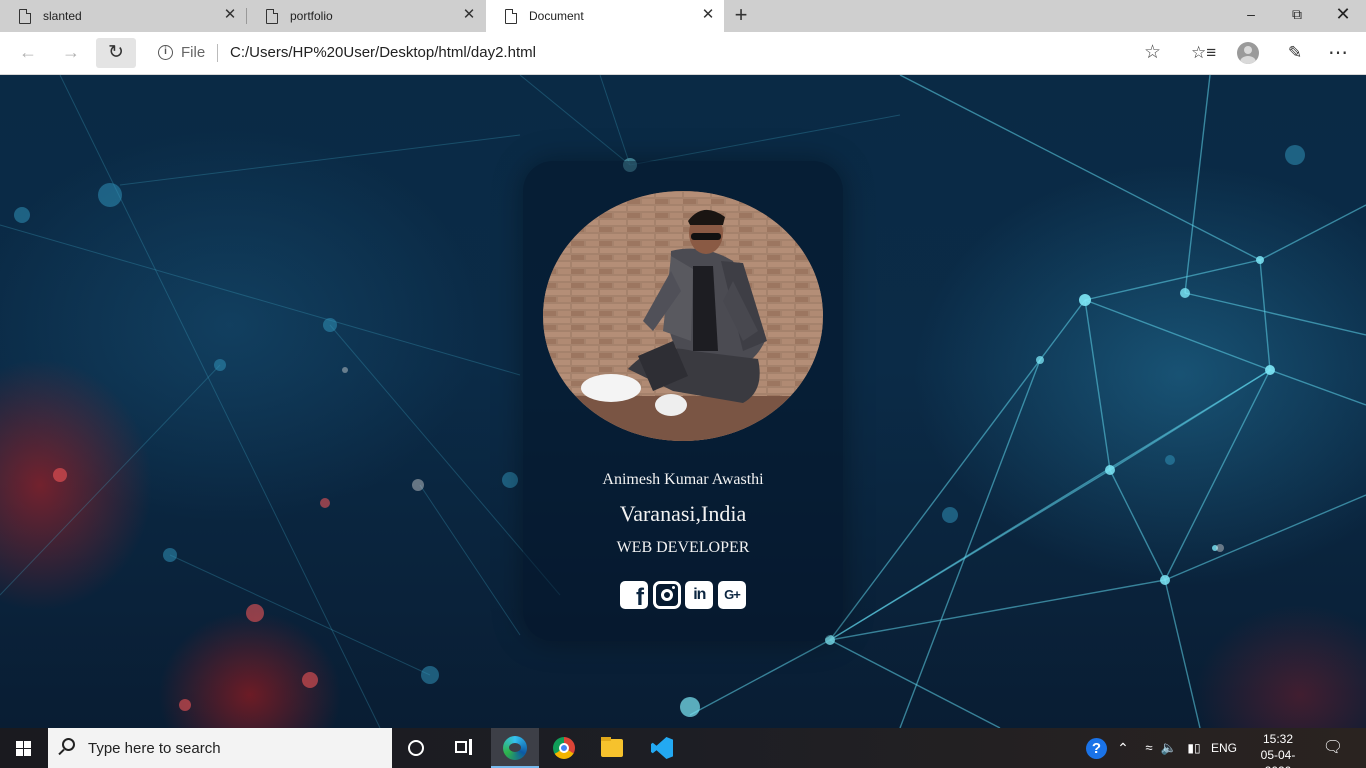 Image resolution: width=1366 pixels, height=768 pixels. I want to click on tab-document: Document ✕, so click(605, 16).